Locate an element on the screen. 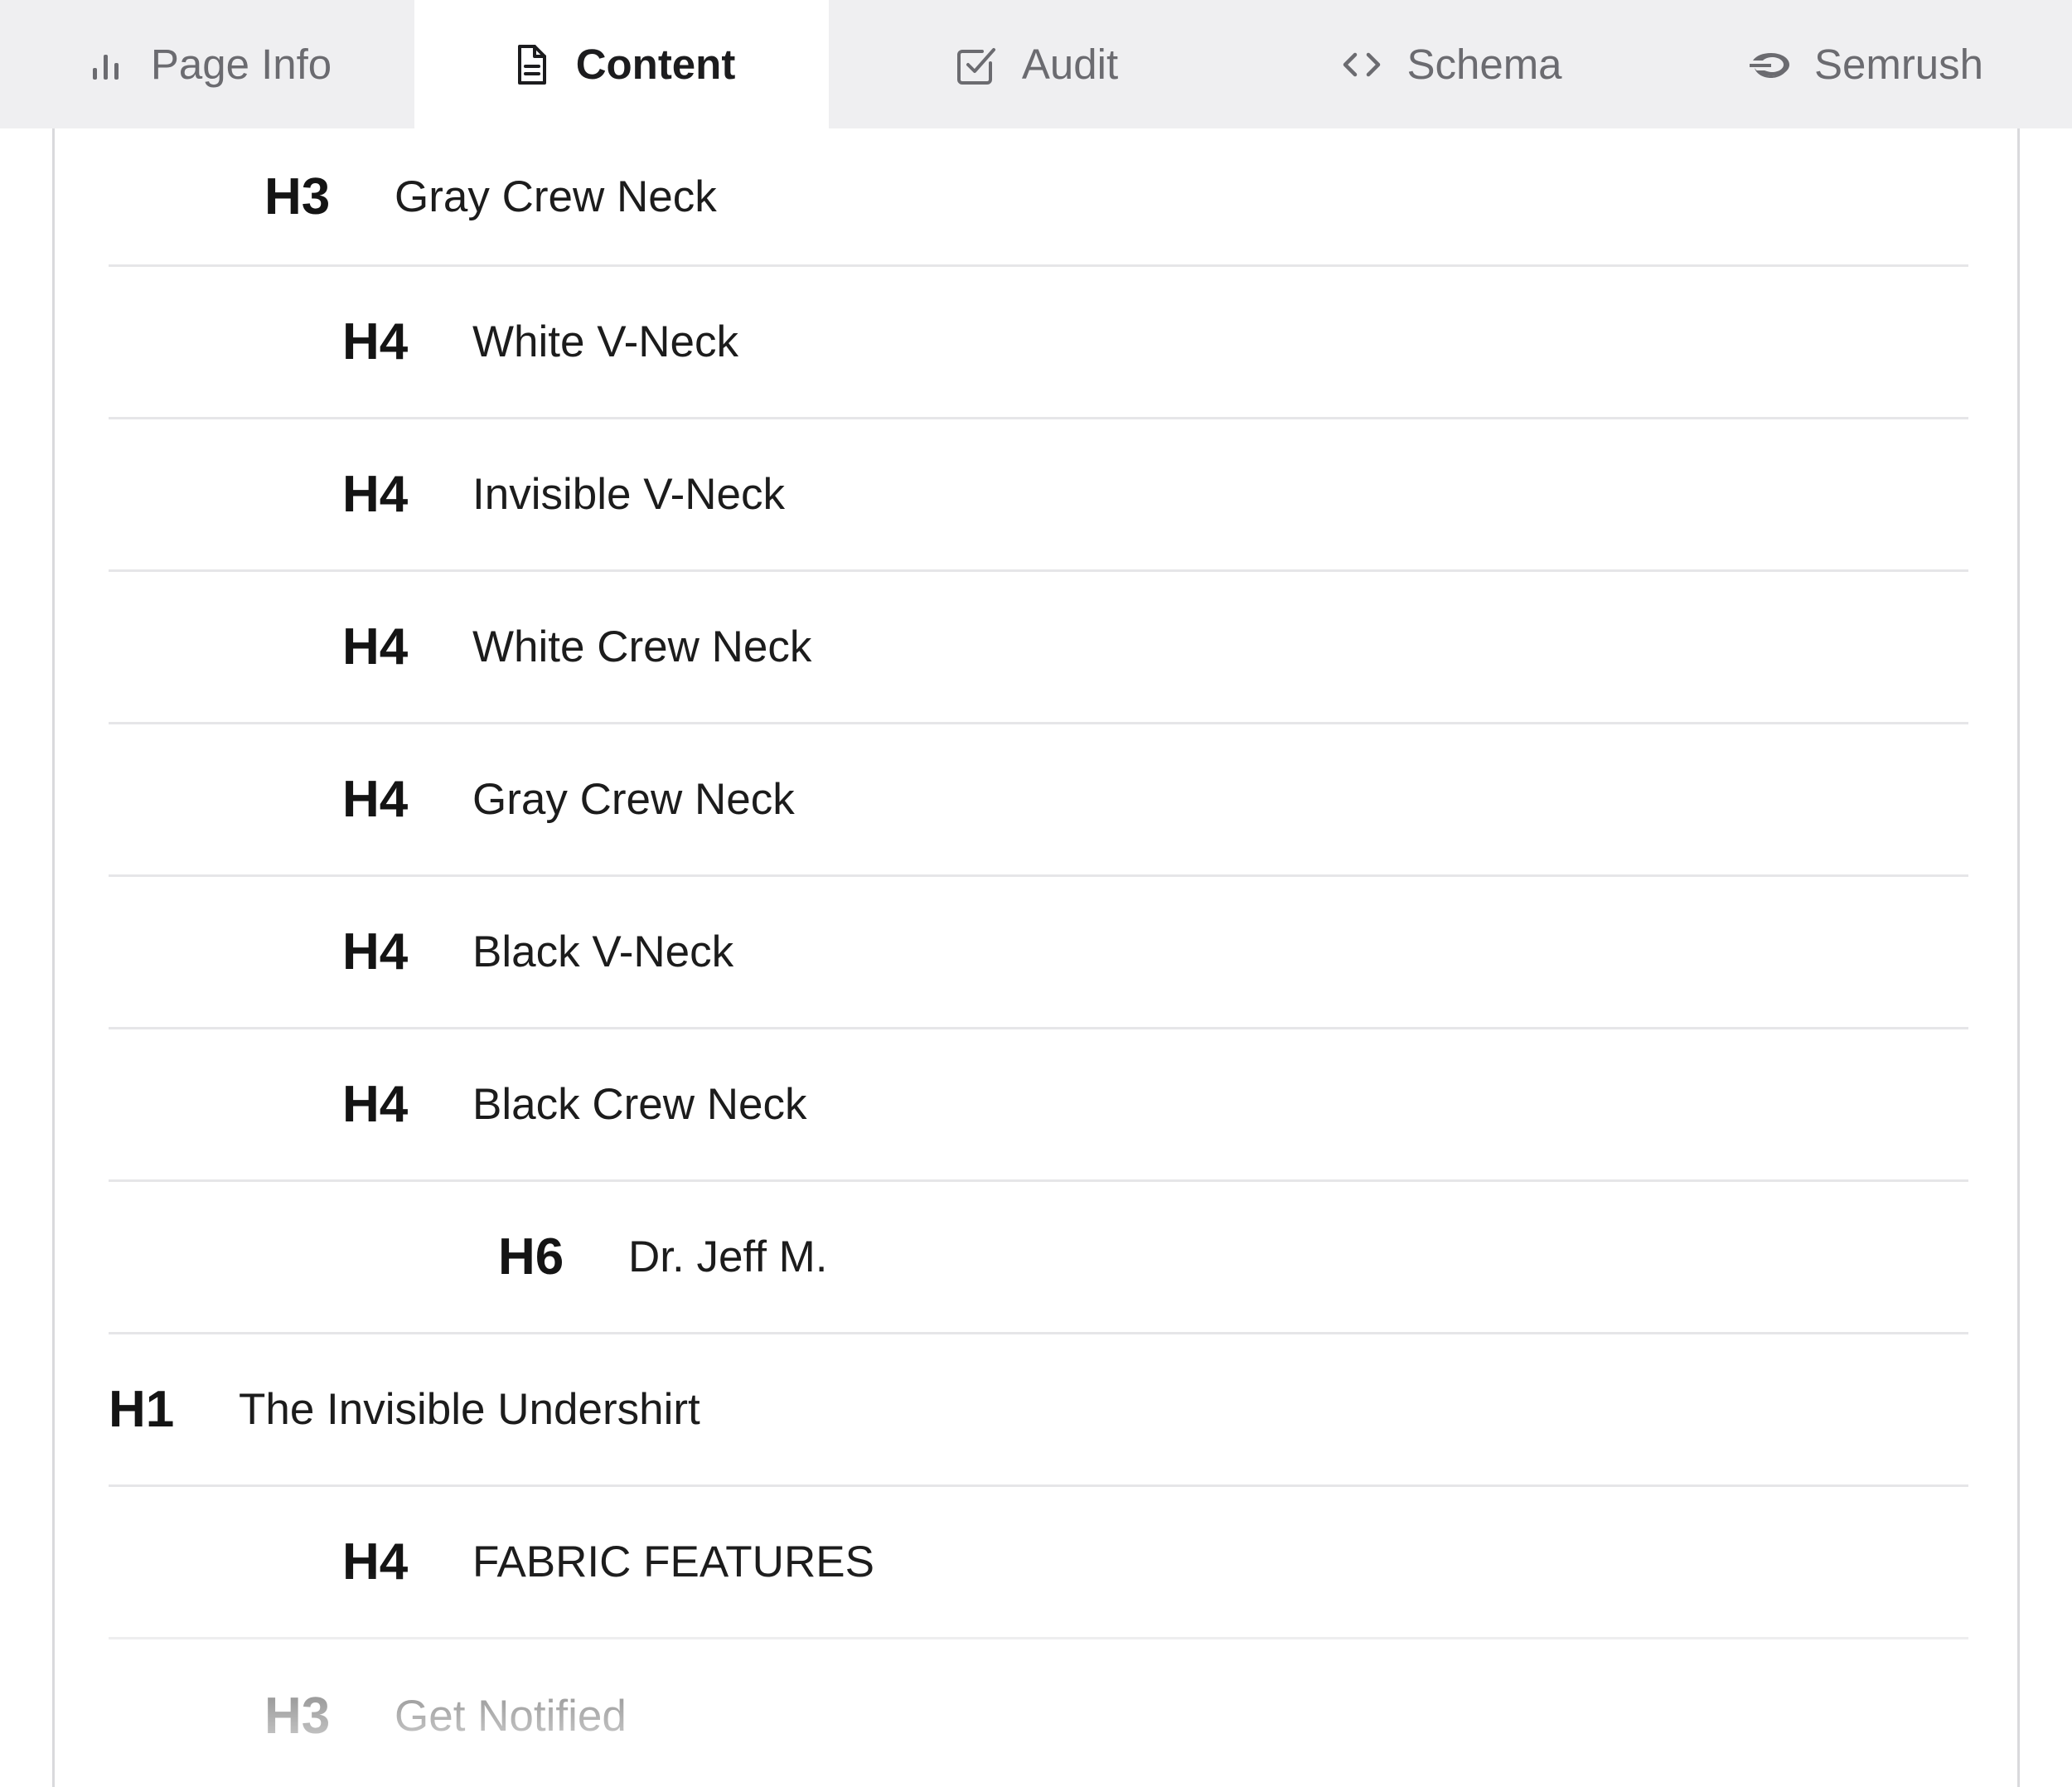 The image size is (2072, 1787). tab-schema: Schema is located at coordinates (1450, 64).